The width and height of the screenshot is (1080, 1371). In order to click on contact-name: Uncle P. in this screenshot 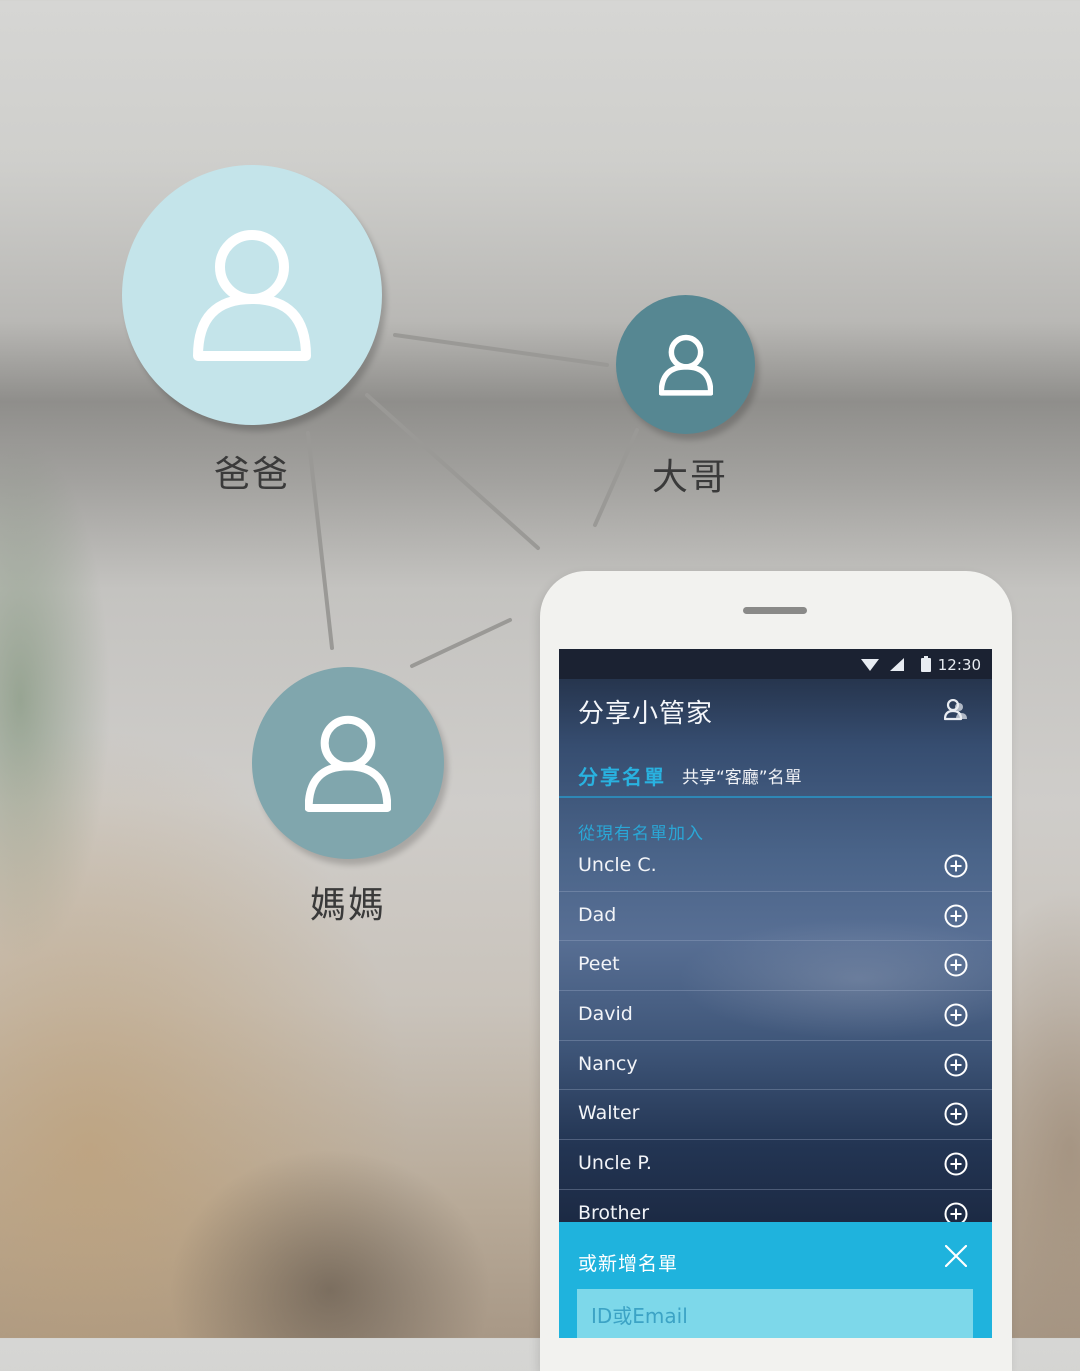, I will do `click(615, 1163)`.